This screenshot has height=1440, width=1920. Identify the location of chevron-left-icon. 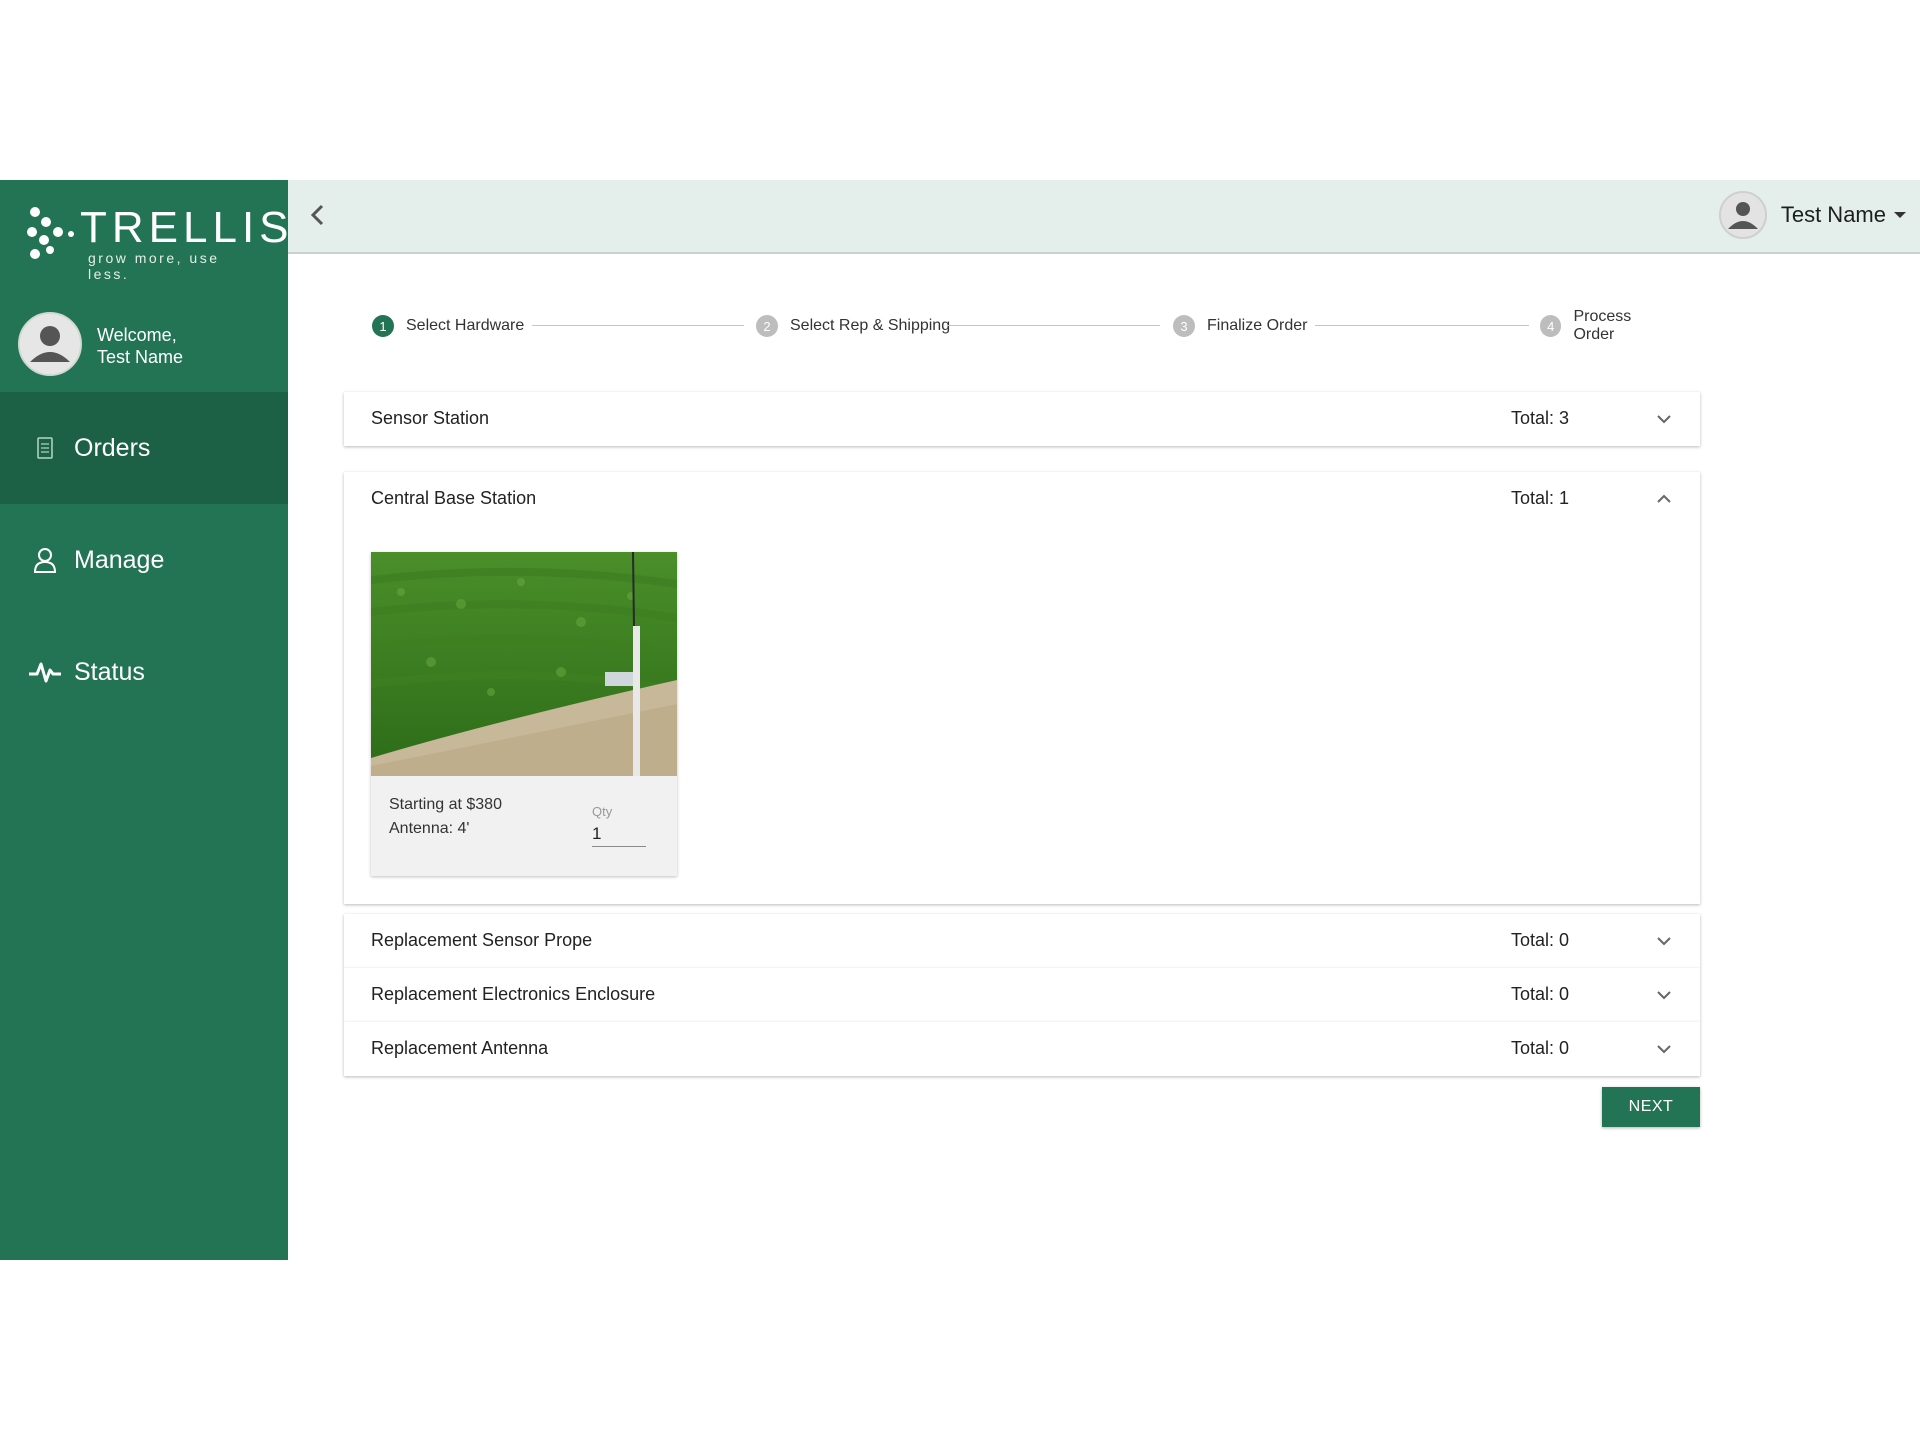
(317, 215).